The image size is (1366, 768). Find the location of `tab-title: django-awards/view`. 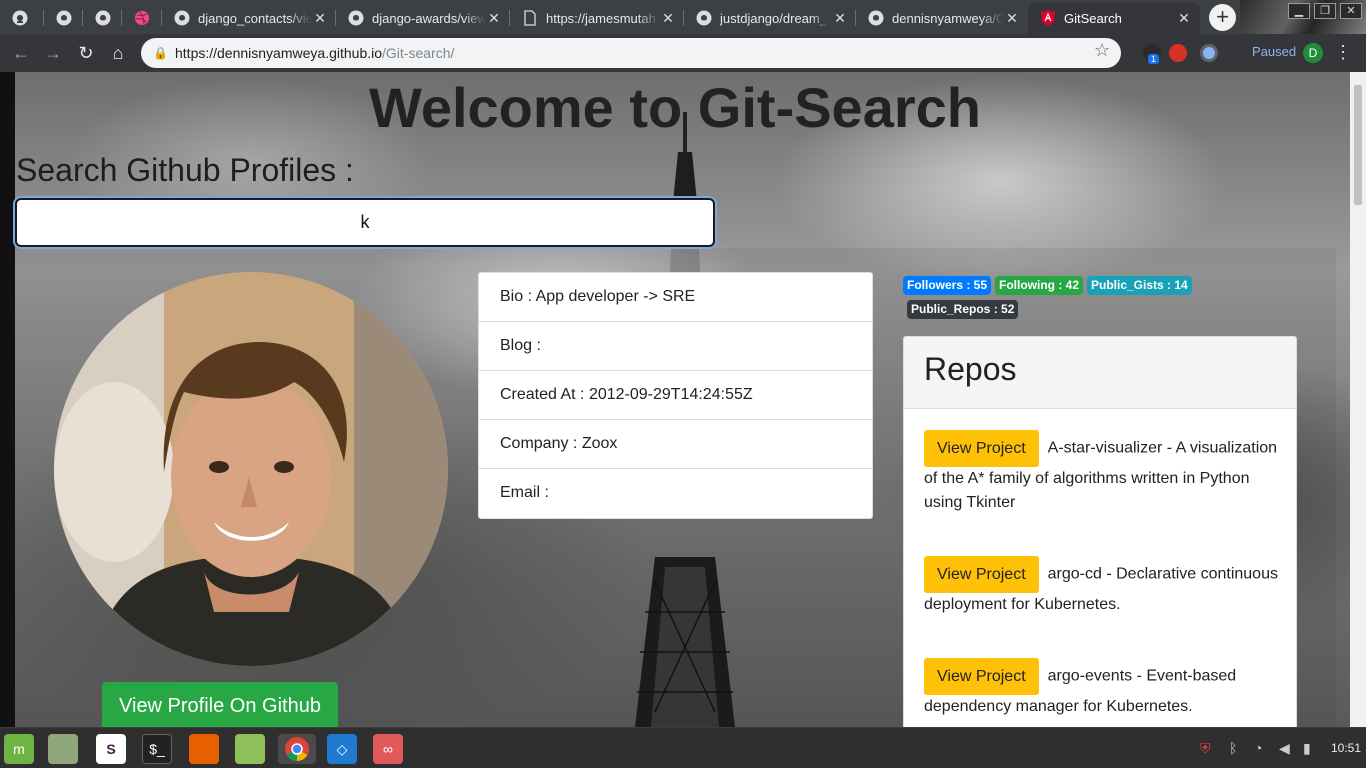

tab-title: django-awards/view is located at coordinates (429, 18).